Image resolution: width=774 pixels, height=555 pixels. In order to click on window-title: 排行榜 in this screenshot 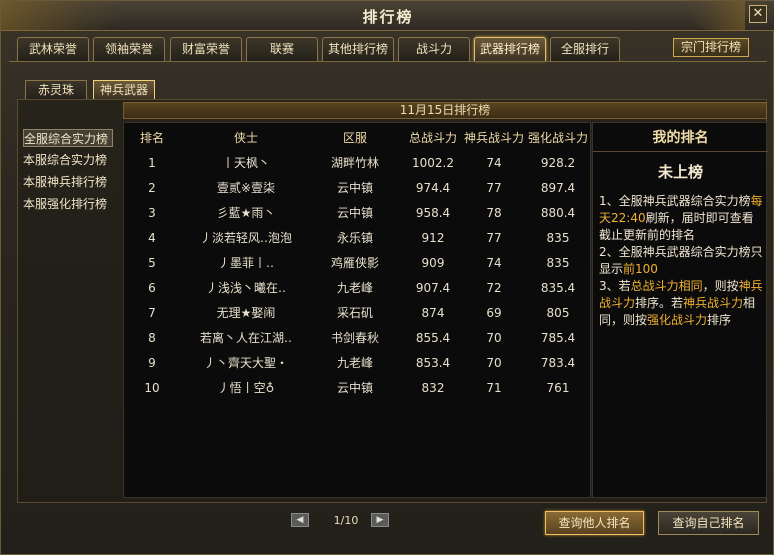, I will do `click(388, 17)`.